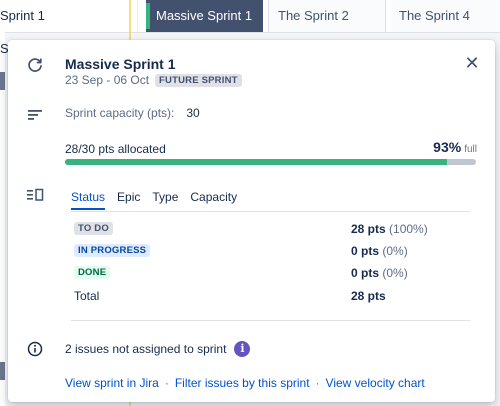 This screenshot has width=500, height=406. What do you see at coordinates (93, 228) in the screenshot?
I see `todo-lozenge: TO DO` at bounding box center [93, 228].